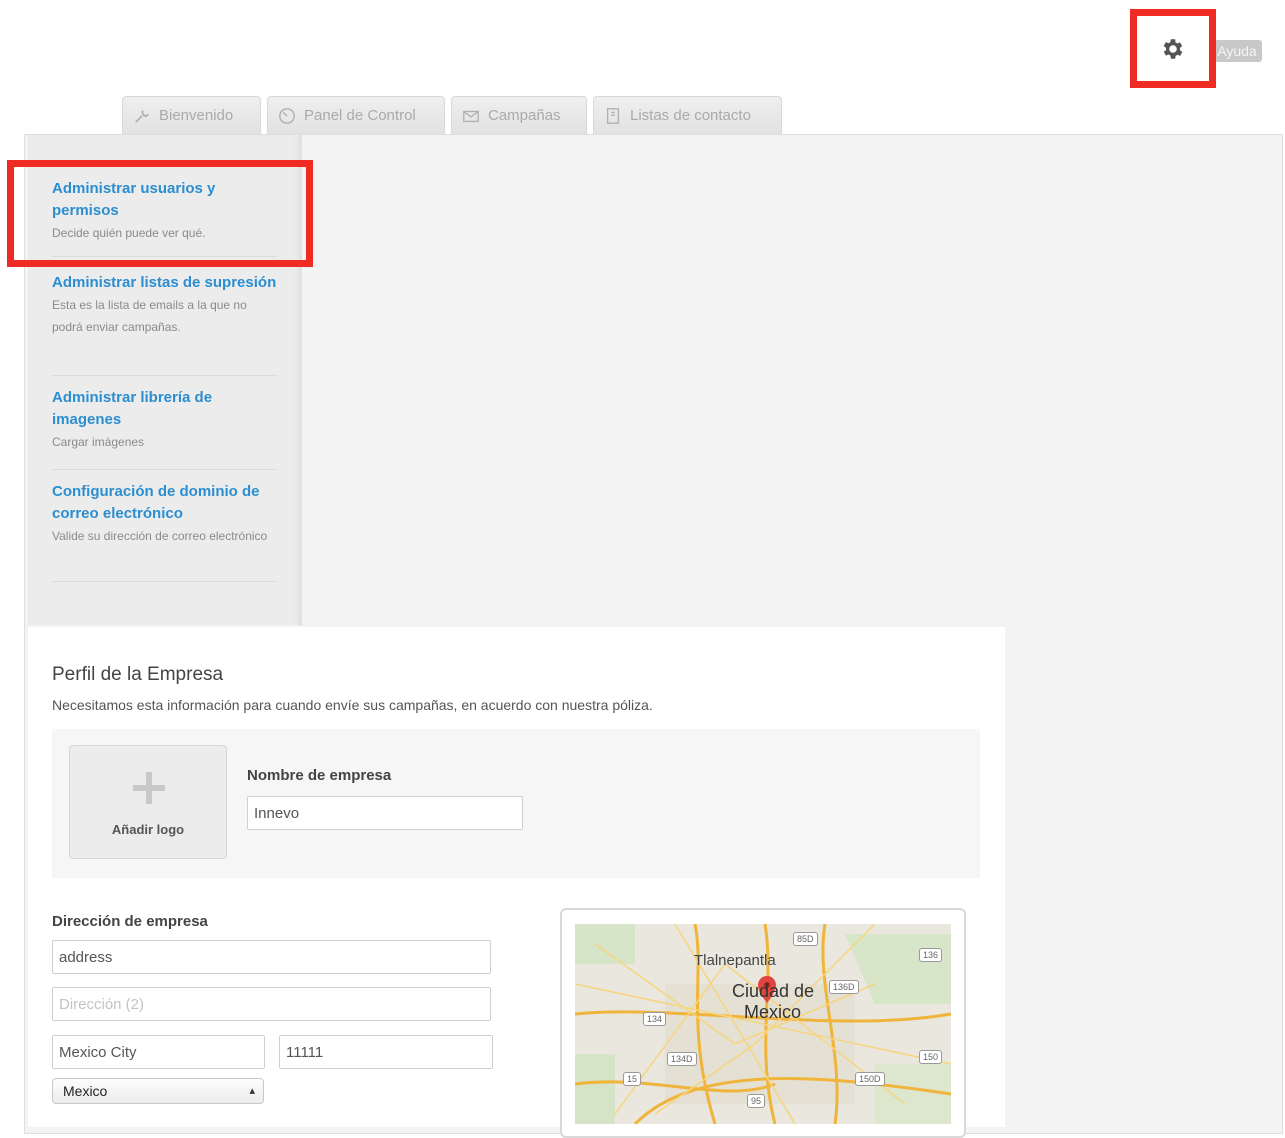 The image size is (1285, 1138). What do you see at coordinates (158, 1091) in the screenshot?
I see `country-select: Mexico ▴` at bounding box center [158, 1091].